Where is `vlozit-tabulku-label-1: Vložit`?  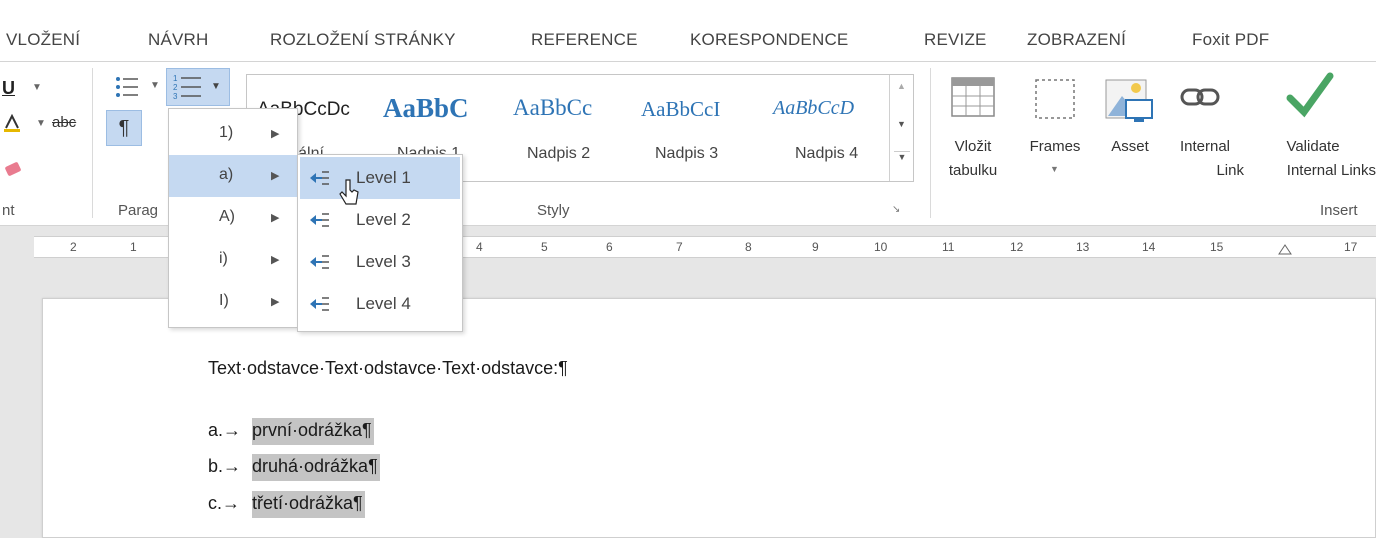
vlozit-tabulku-label-1: Vložit is located at coordinates (973, 147).